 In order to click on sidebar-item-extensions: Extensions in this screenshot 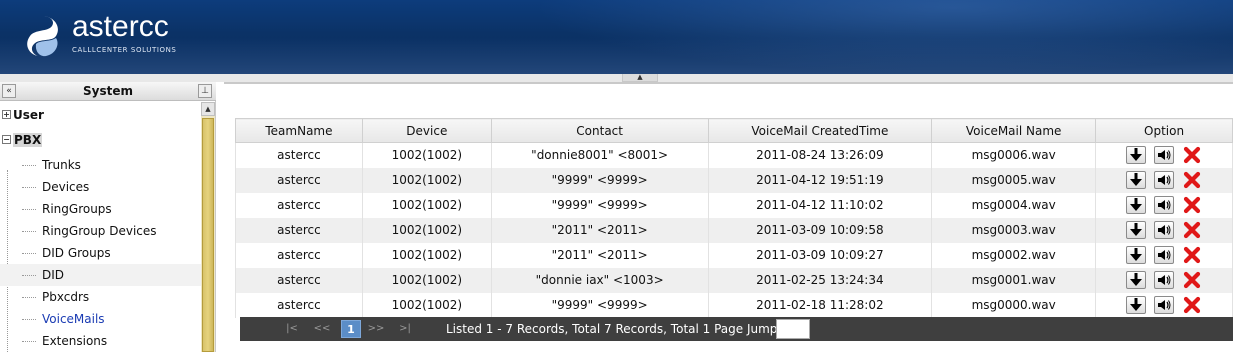, I will do `click(100, 341)`.